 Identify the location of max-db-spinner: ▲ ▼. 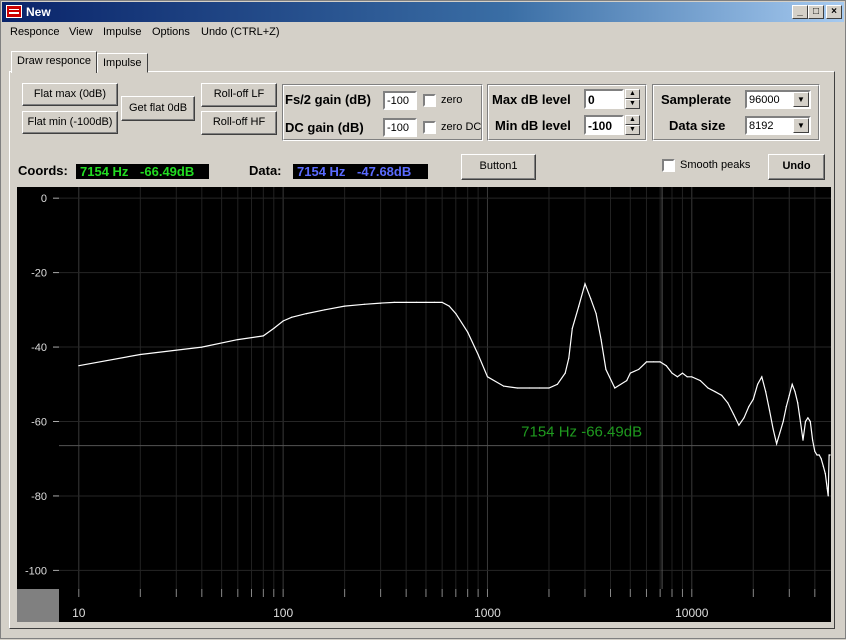
(632, 99).